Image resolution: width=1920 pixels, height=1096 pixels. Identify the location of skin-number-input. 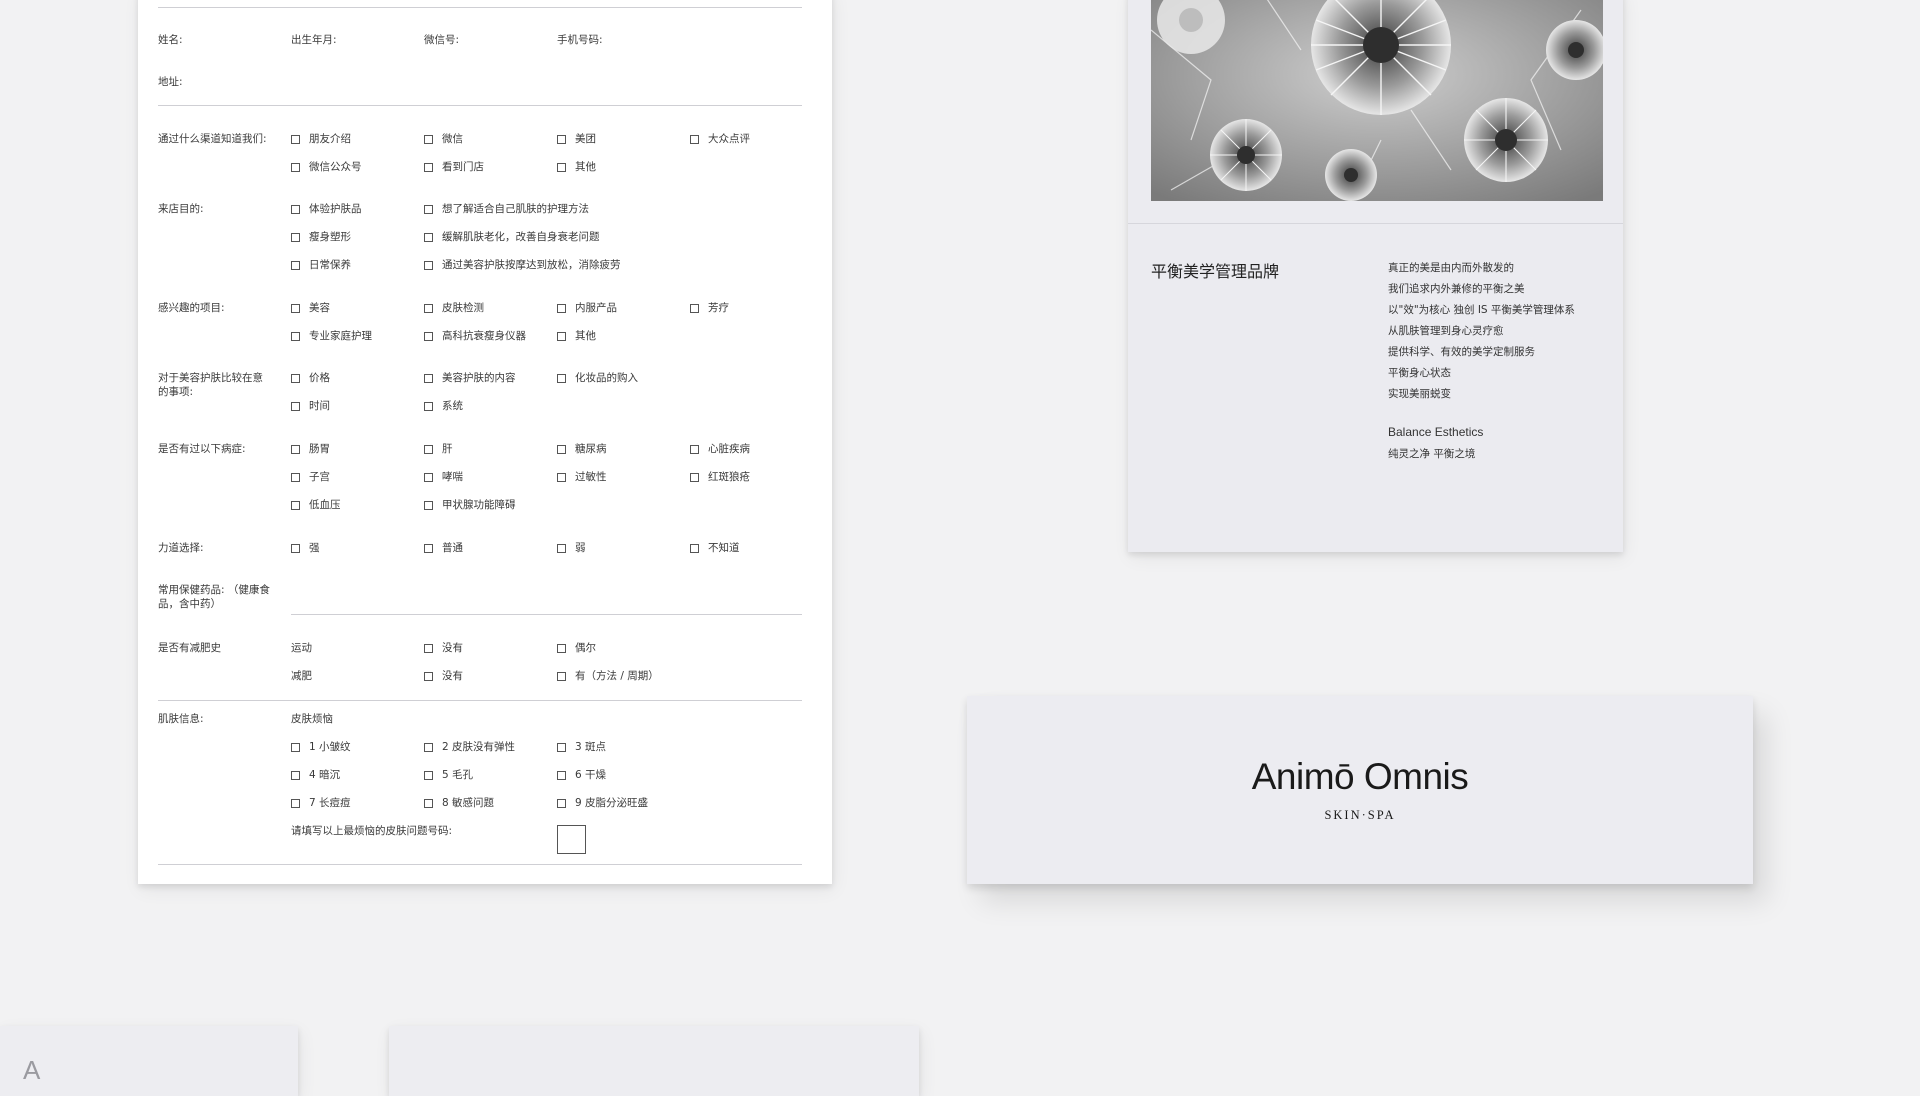
(571, 839).